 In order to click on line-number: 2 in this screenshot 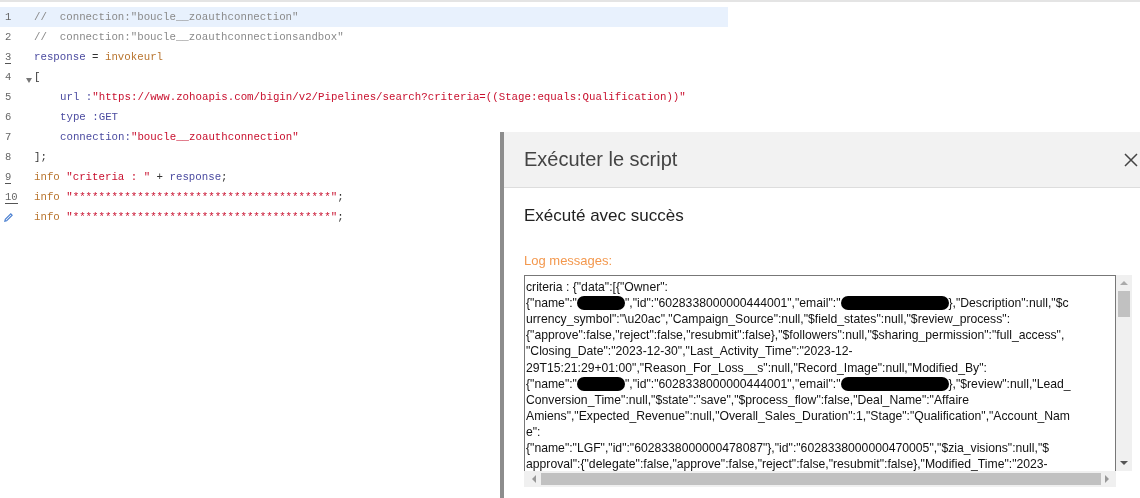, I will do `click(8, 37)`.